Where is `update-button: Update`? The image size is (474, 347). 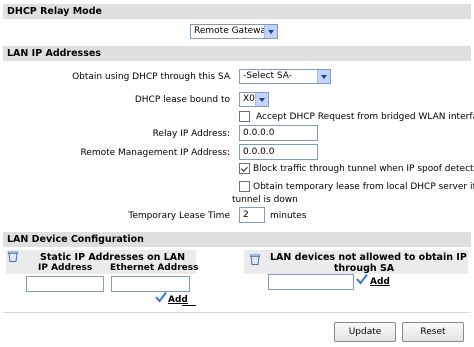
update-button: Update is located at coordinates (365, 332).